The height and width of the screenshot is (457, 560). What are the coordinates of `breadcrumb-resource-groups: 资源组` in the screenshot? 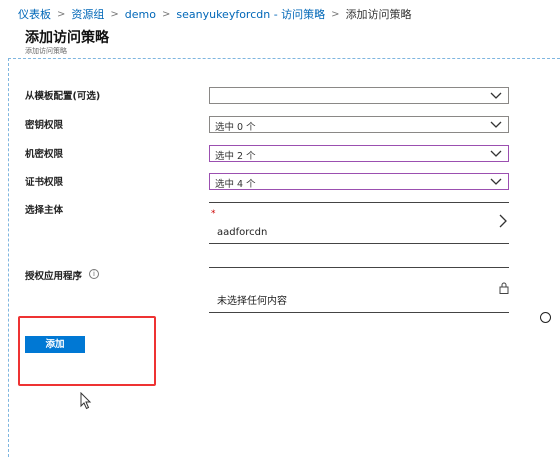 It's located at (87, 14).